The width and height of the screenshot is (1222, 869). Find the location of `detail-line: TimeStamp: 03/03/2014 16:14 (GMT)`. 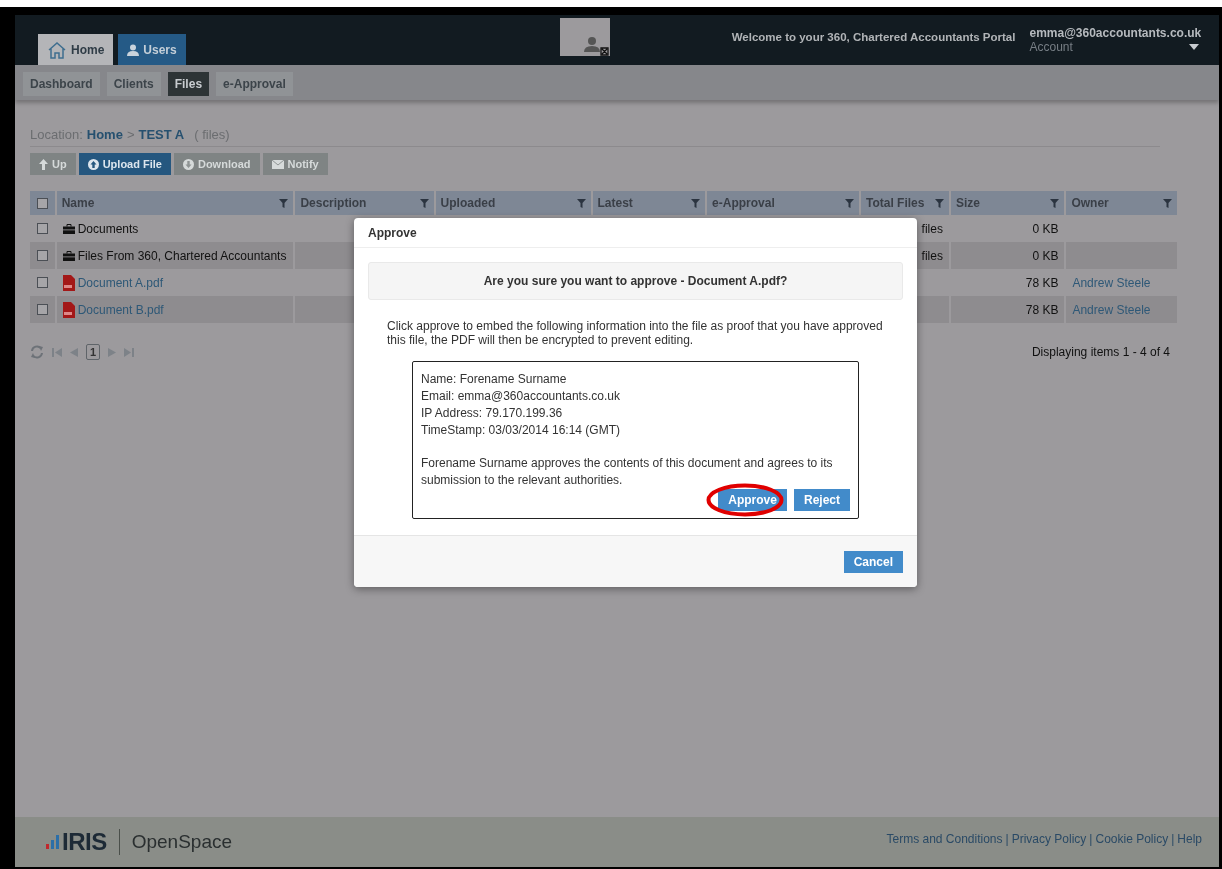

detail-line: TimeStamp: 03/03/2014 16:14 (GMT) is located at coordinates (521, 430).